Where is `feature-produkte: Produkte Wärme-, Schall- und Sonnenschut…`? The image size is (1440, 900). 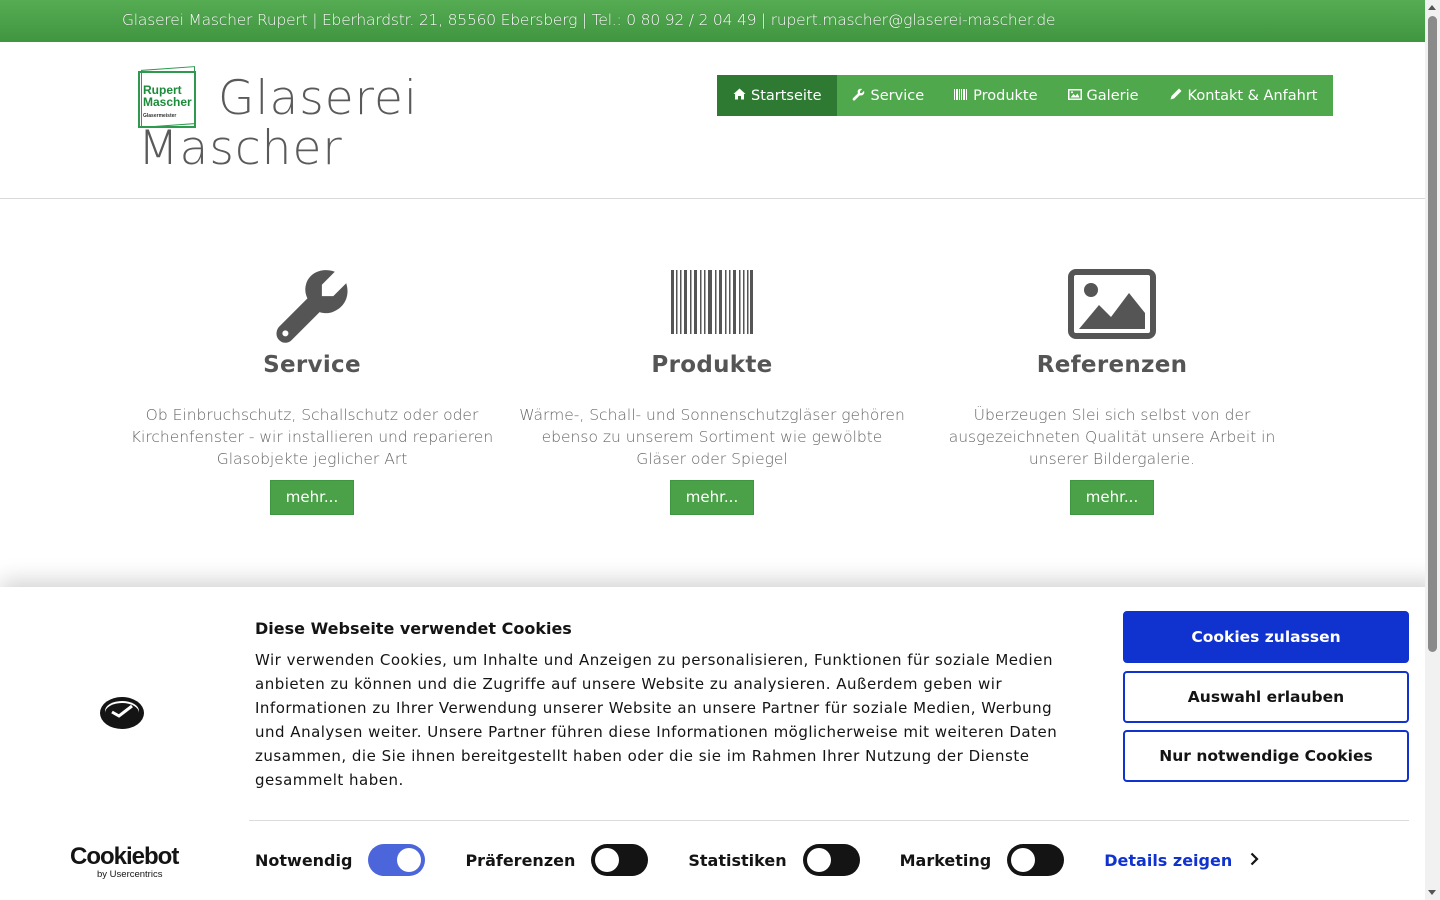 feature-produkte: Produkte Wärme-, Schall- und Sonnenschut… is located at coordinates (712, 391).